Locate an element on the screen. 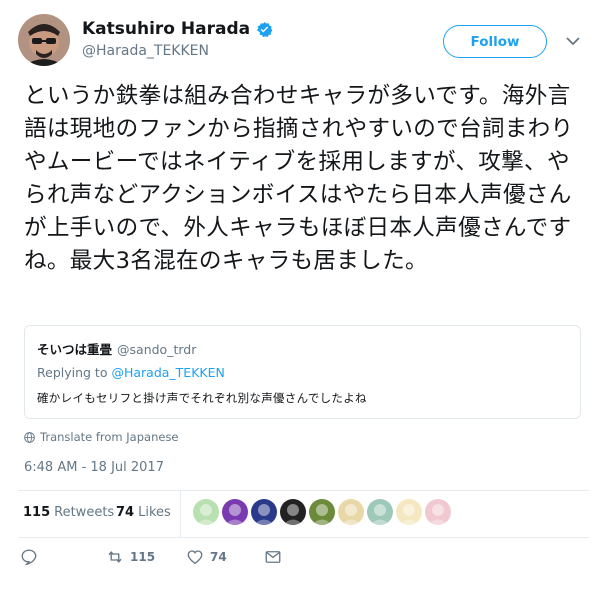  envelope-icon is located at coordinates (273, 557).